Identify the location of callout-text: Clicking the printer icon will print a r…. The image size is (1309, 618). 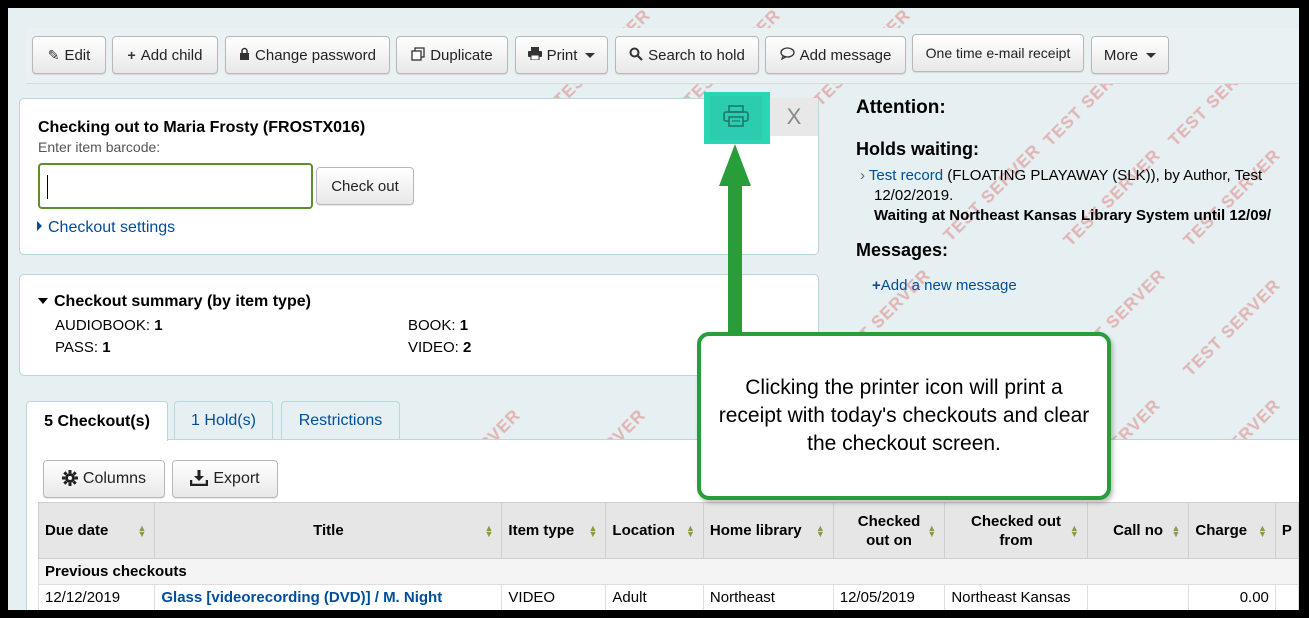
(904, 415).